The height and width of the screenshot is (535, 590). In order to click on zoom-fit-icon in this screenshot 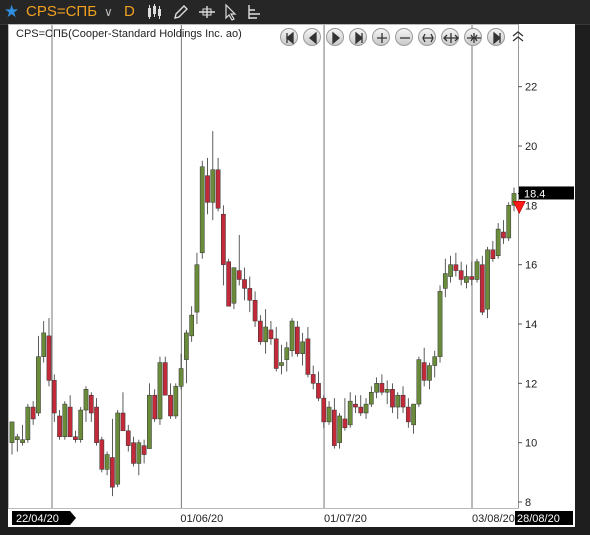, I will do `click(428, 38)`.